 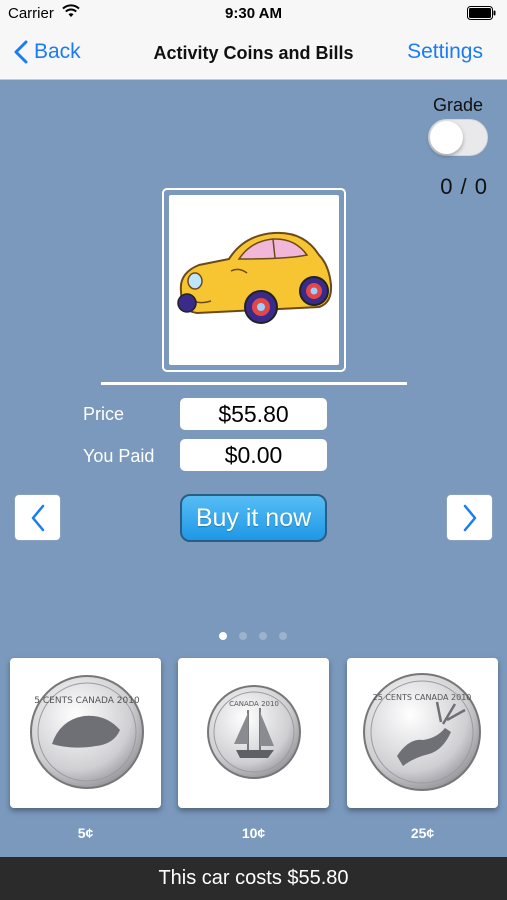 I want to click on you-paid-value: $0.00, so click(x=253, y=455).